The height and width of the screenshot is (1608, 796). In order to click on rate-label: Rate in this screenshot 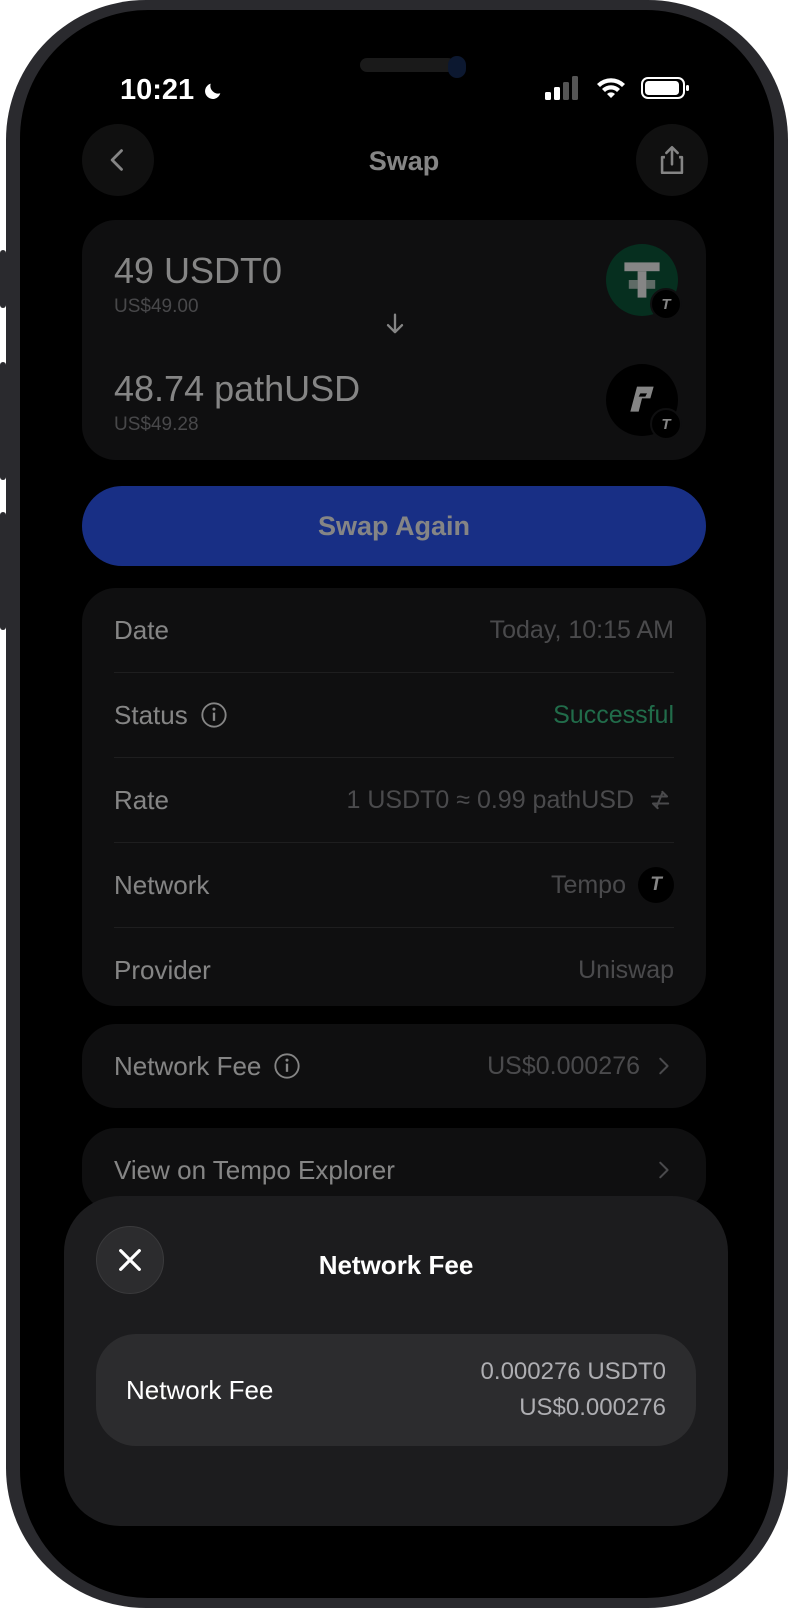, I will do `click(141, 799)`.